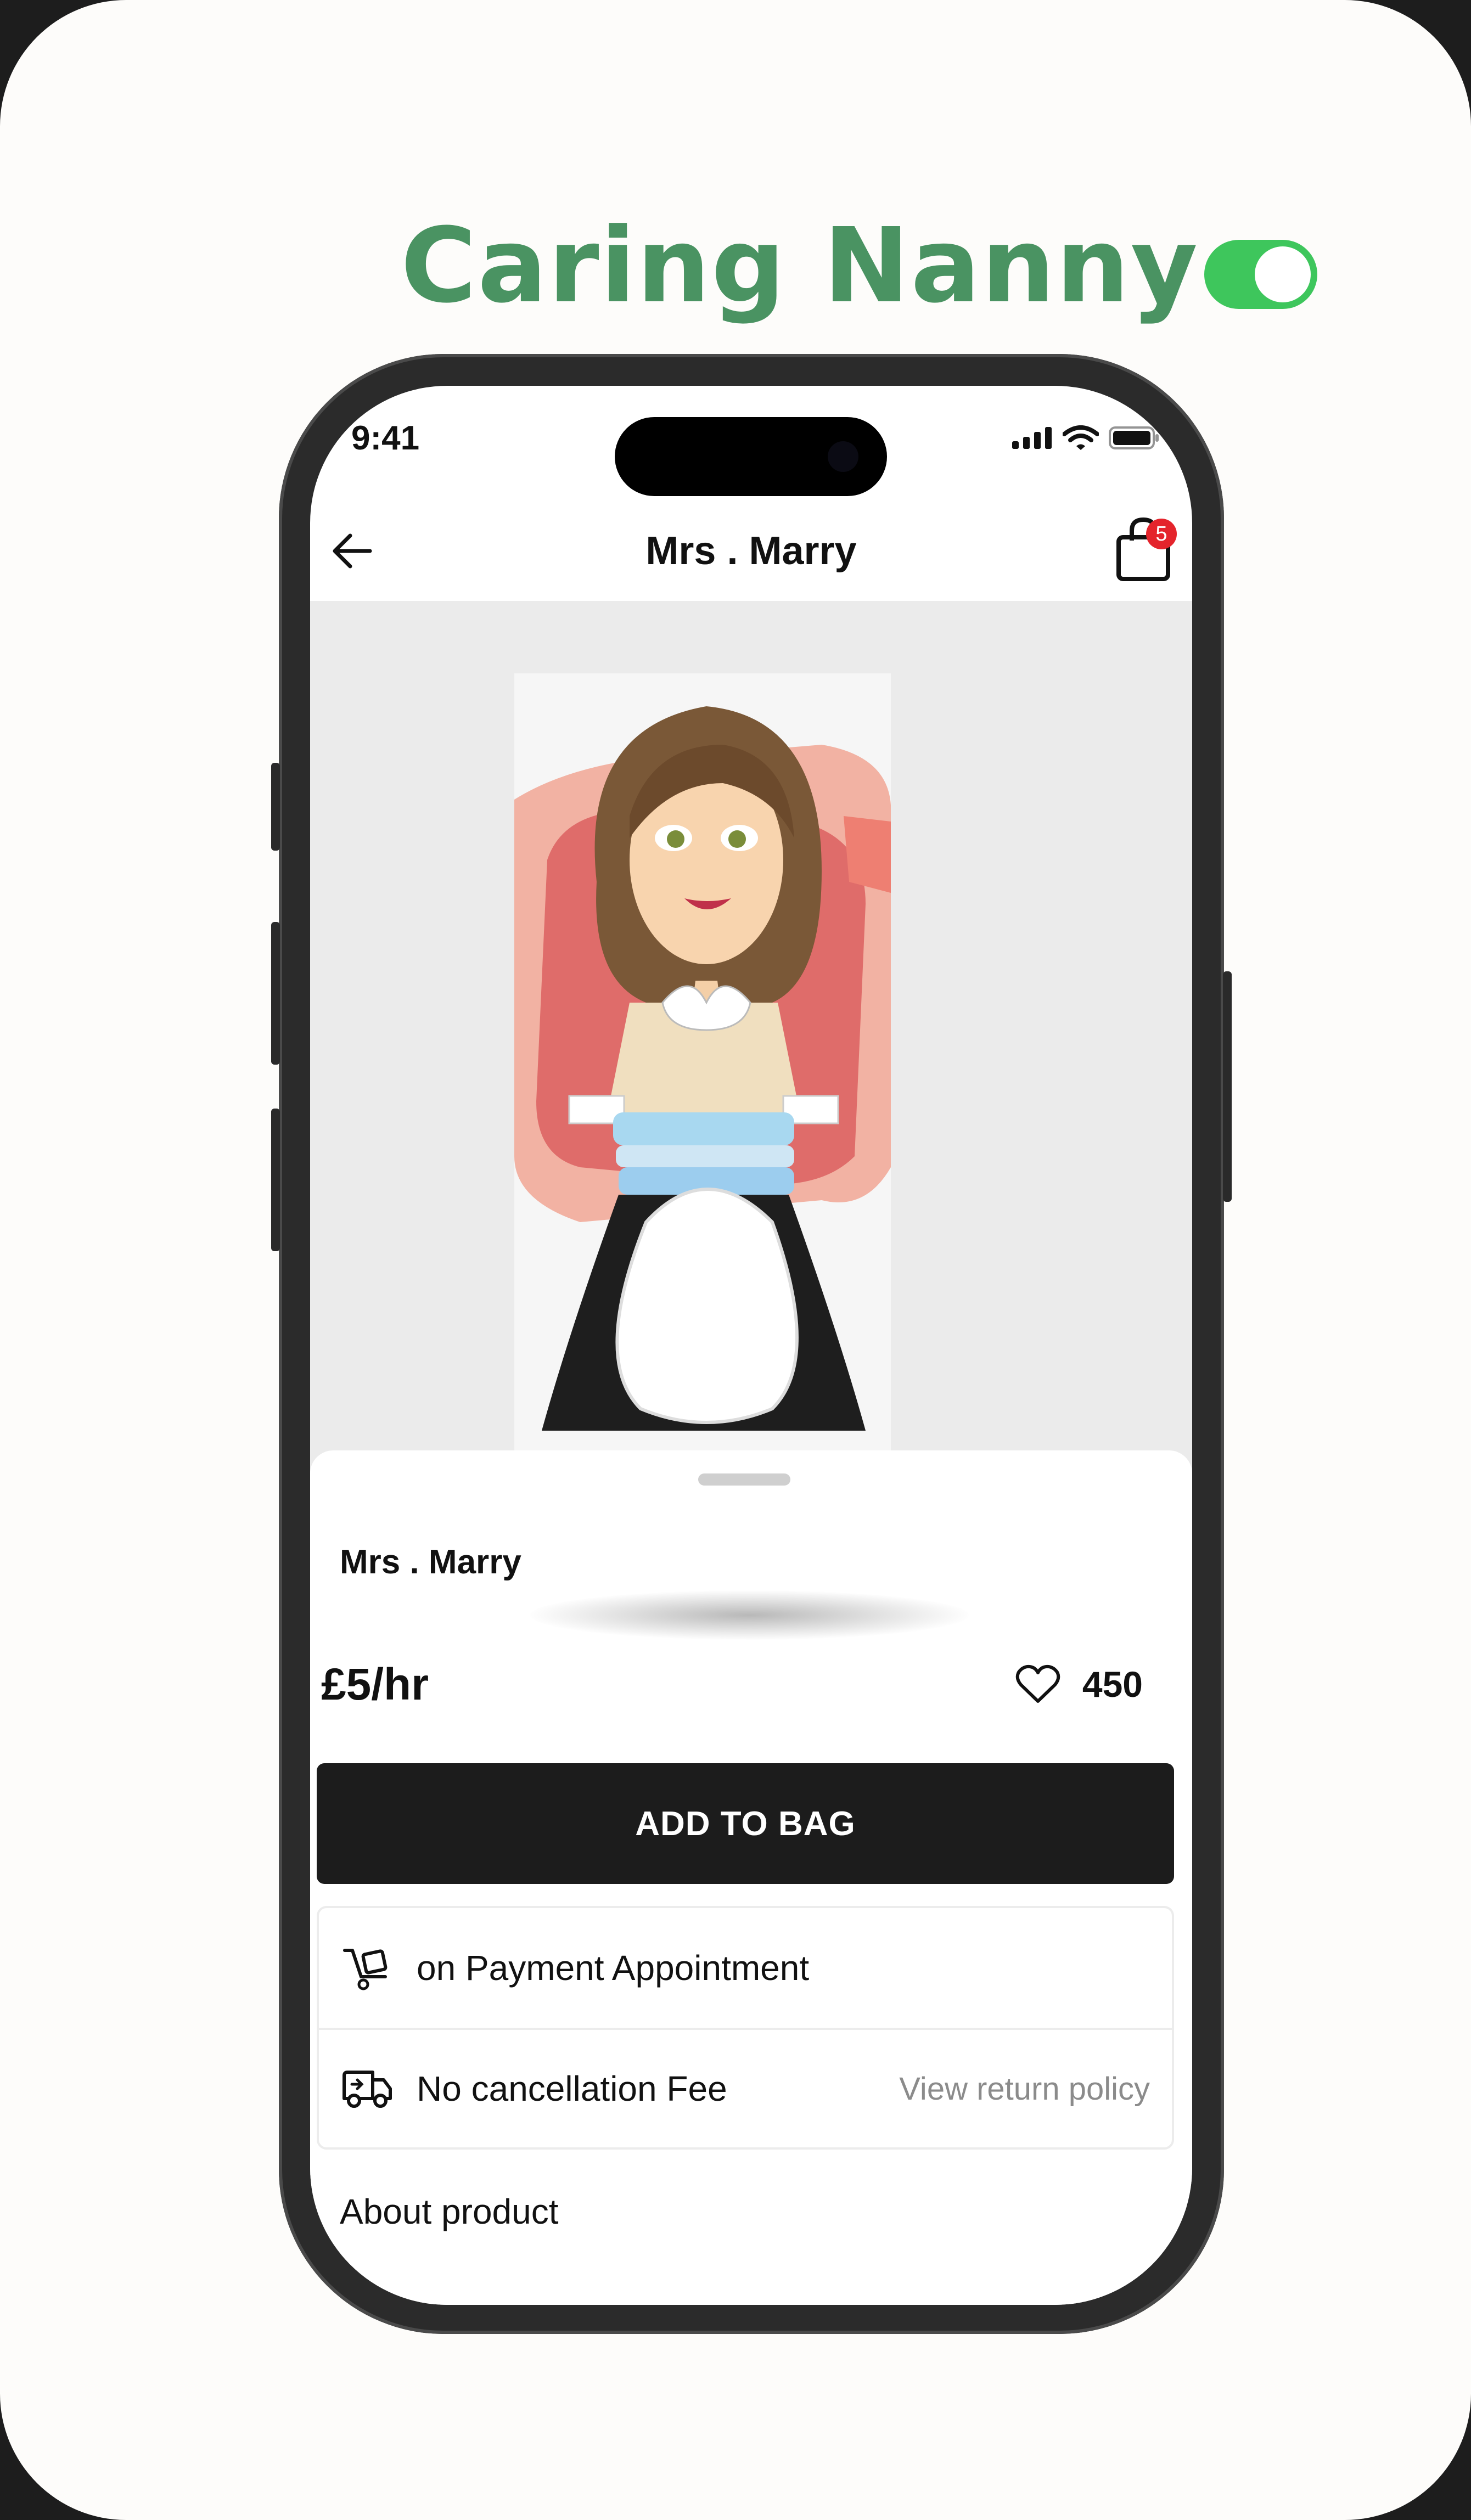 This screenshot has height=2520, width=1471. Describe the element at coordinates (276, 993) in the screenshot. I see `phone-volume-up-button` at that location.